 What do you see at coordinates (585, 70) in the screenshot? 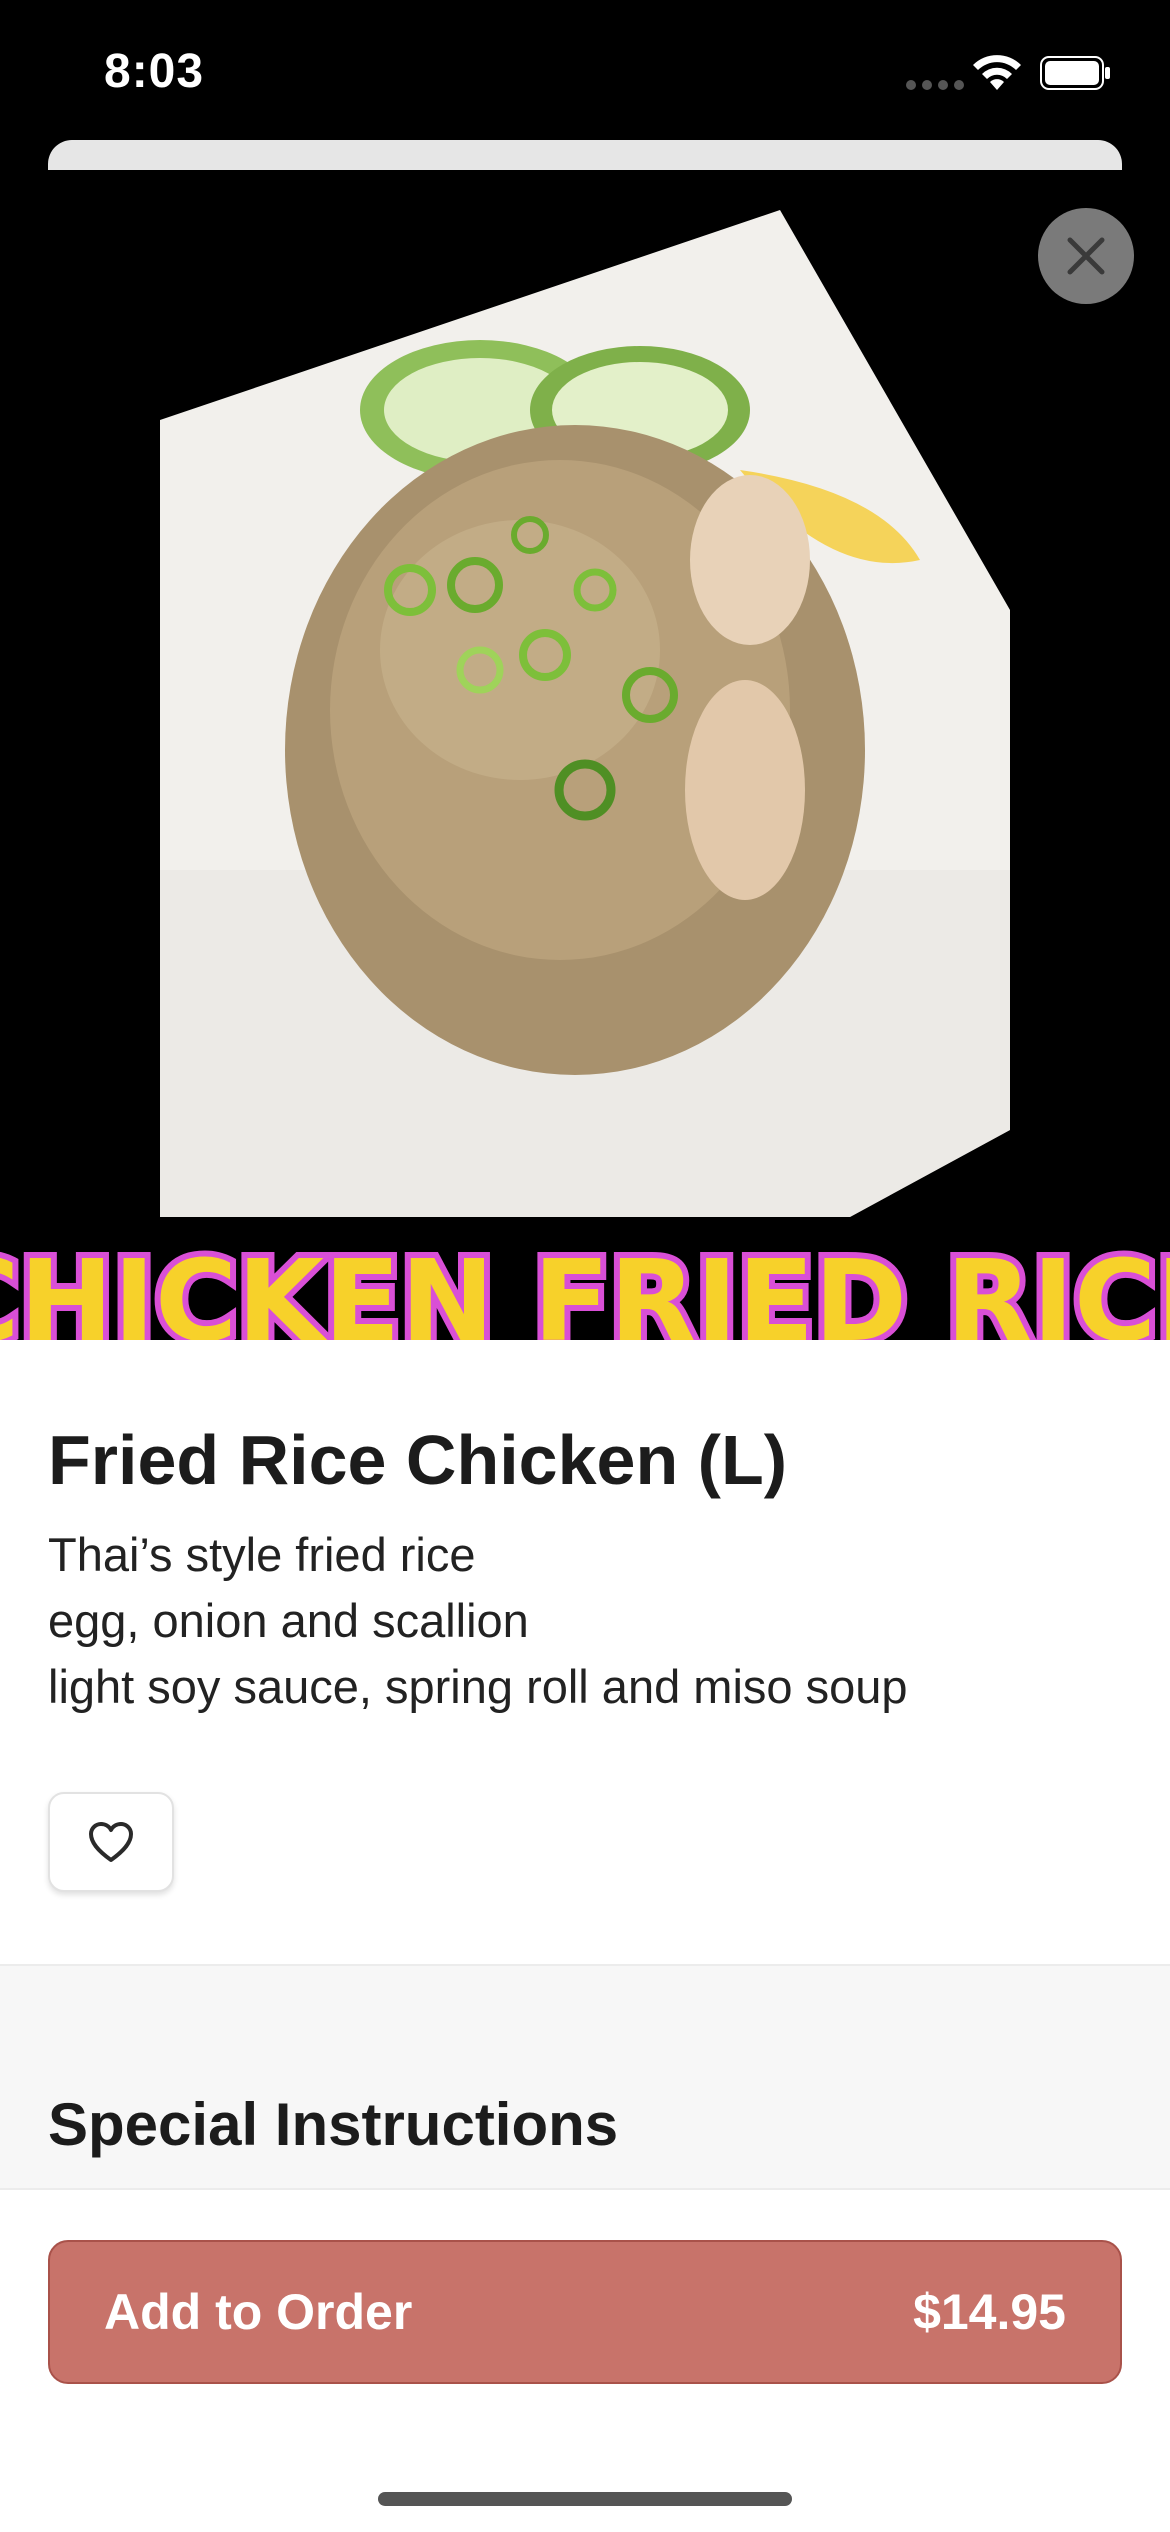
I see `status-bar: 8:03` at bounding box center [585, 70].